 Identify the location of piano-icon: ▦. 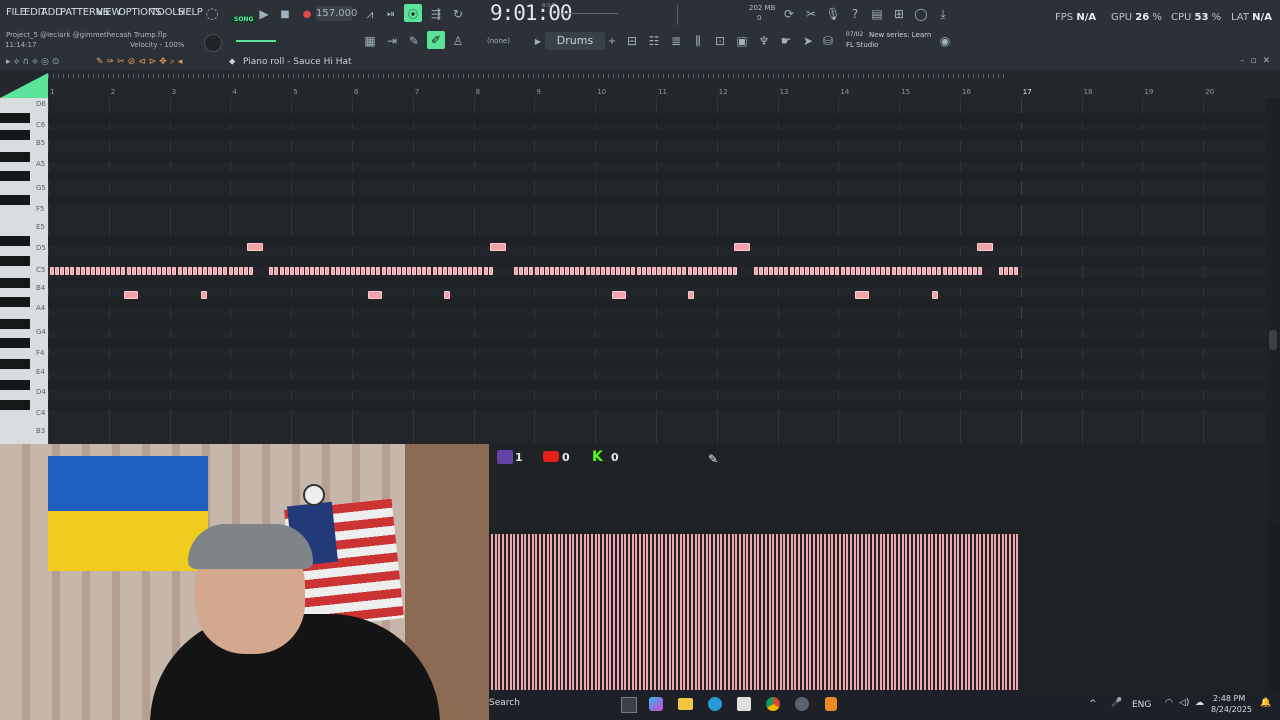
(370, 41).